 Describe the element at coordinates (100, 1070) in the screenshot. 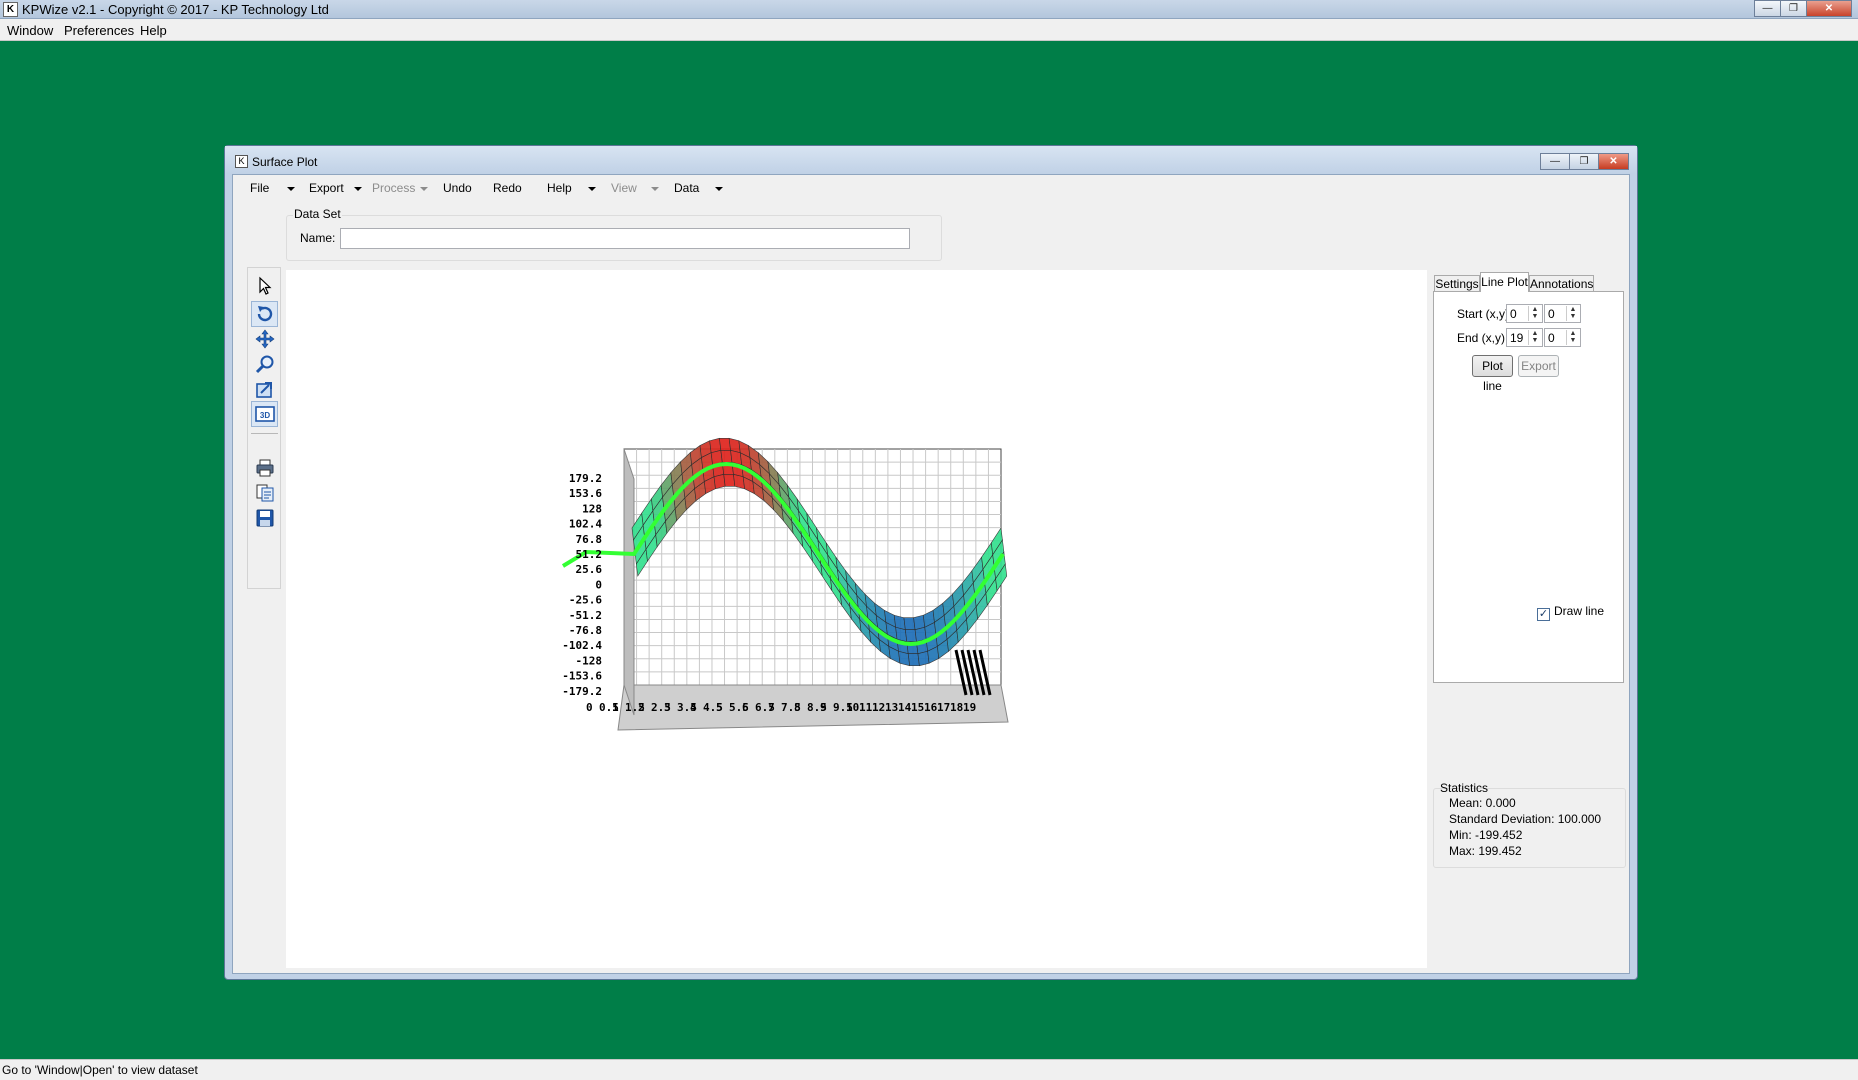

I see `status-text: Go to 'Window|Open' to view dataset` at that location.